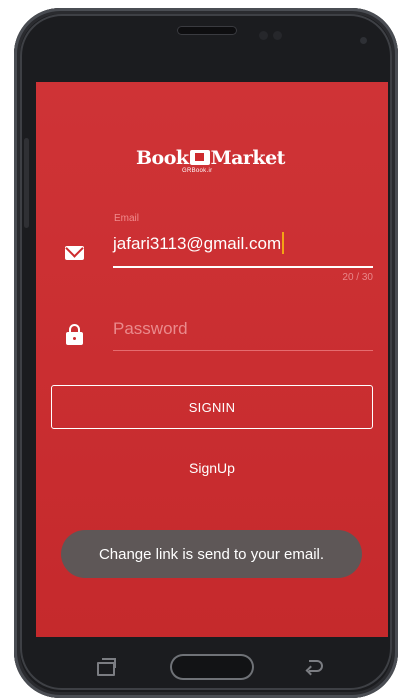 The height and width of the screenshot is (698, 403). Describe the element at coordinates (207, 30) in the screenshot. I see `earpiece-speaker` at that location.